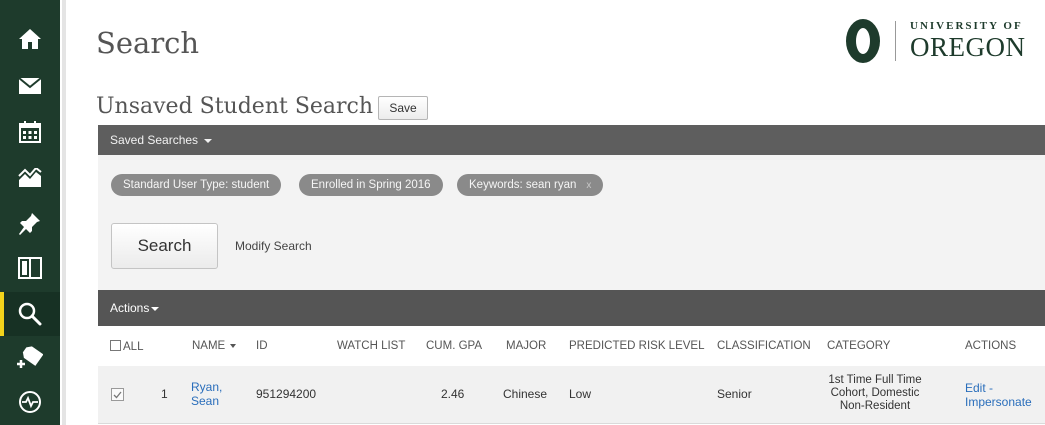 The width and height of the screenshot is (1045, 425). I want to click on row-index: 1, so click(164, 394).